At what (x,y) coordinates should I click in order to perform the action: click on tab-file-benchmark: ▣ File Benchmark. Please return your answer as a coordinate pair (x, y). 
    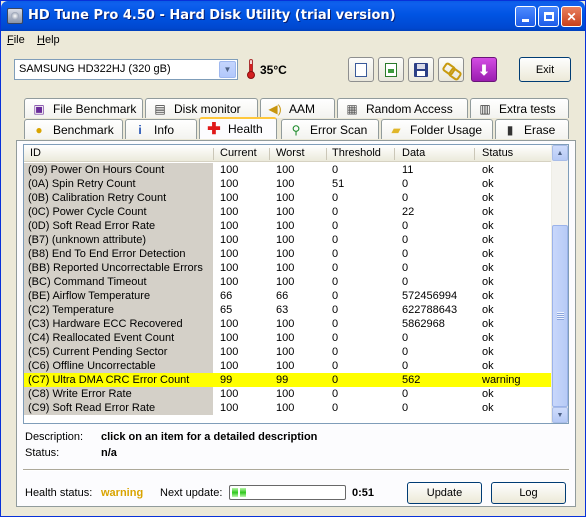
    Looking at the image, I should click on (83, 108).